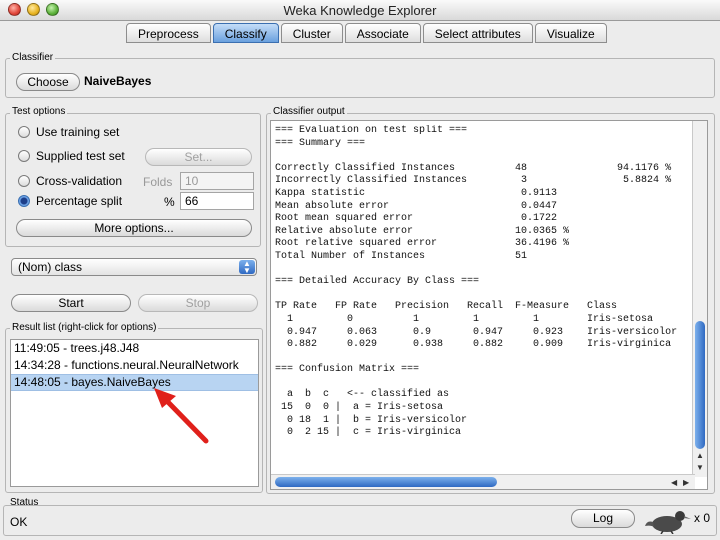 This screenshot has height=540, width=720. What do you see at coordinates (134, 267) in the screenshot?
I see `class-select: (Nom) class ▲ ▼` at bounding box center [134, 267].